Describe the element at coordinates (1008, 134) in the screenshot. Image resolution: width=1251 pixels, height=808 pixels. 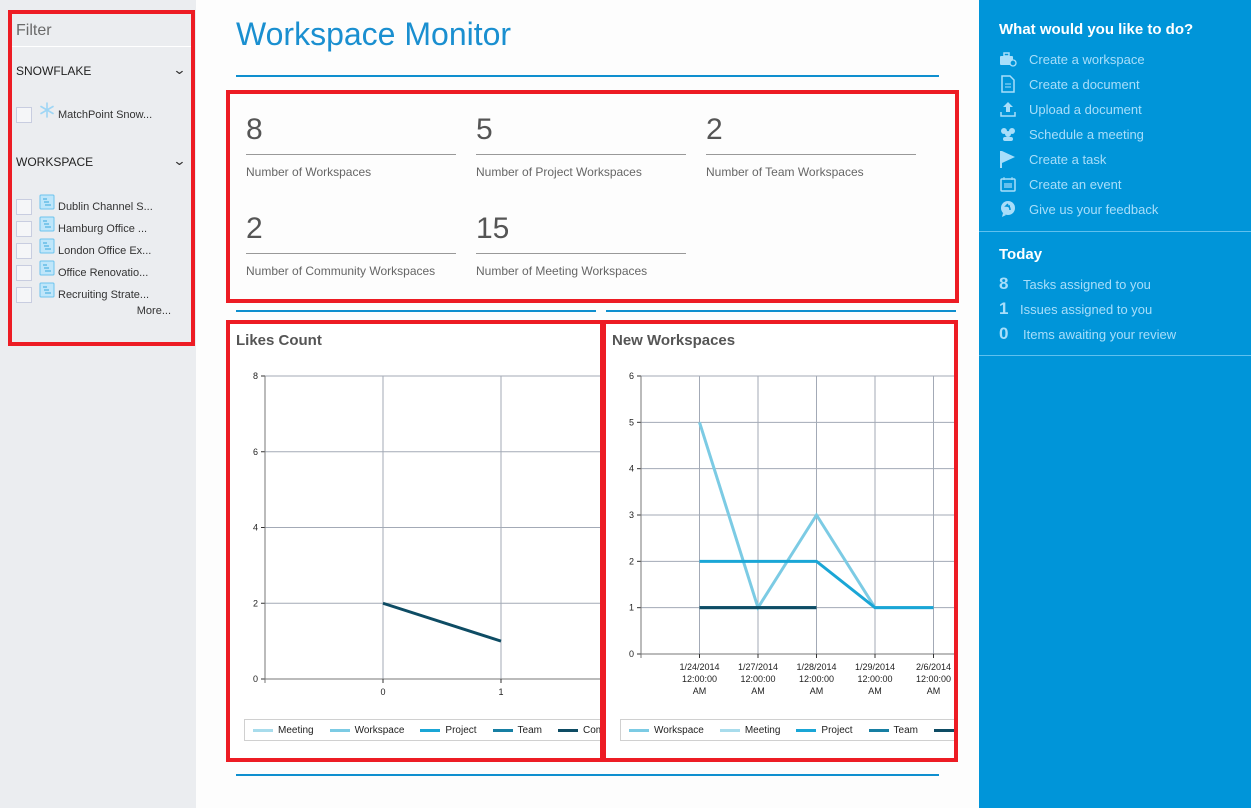
I see `people-icon` at that location.